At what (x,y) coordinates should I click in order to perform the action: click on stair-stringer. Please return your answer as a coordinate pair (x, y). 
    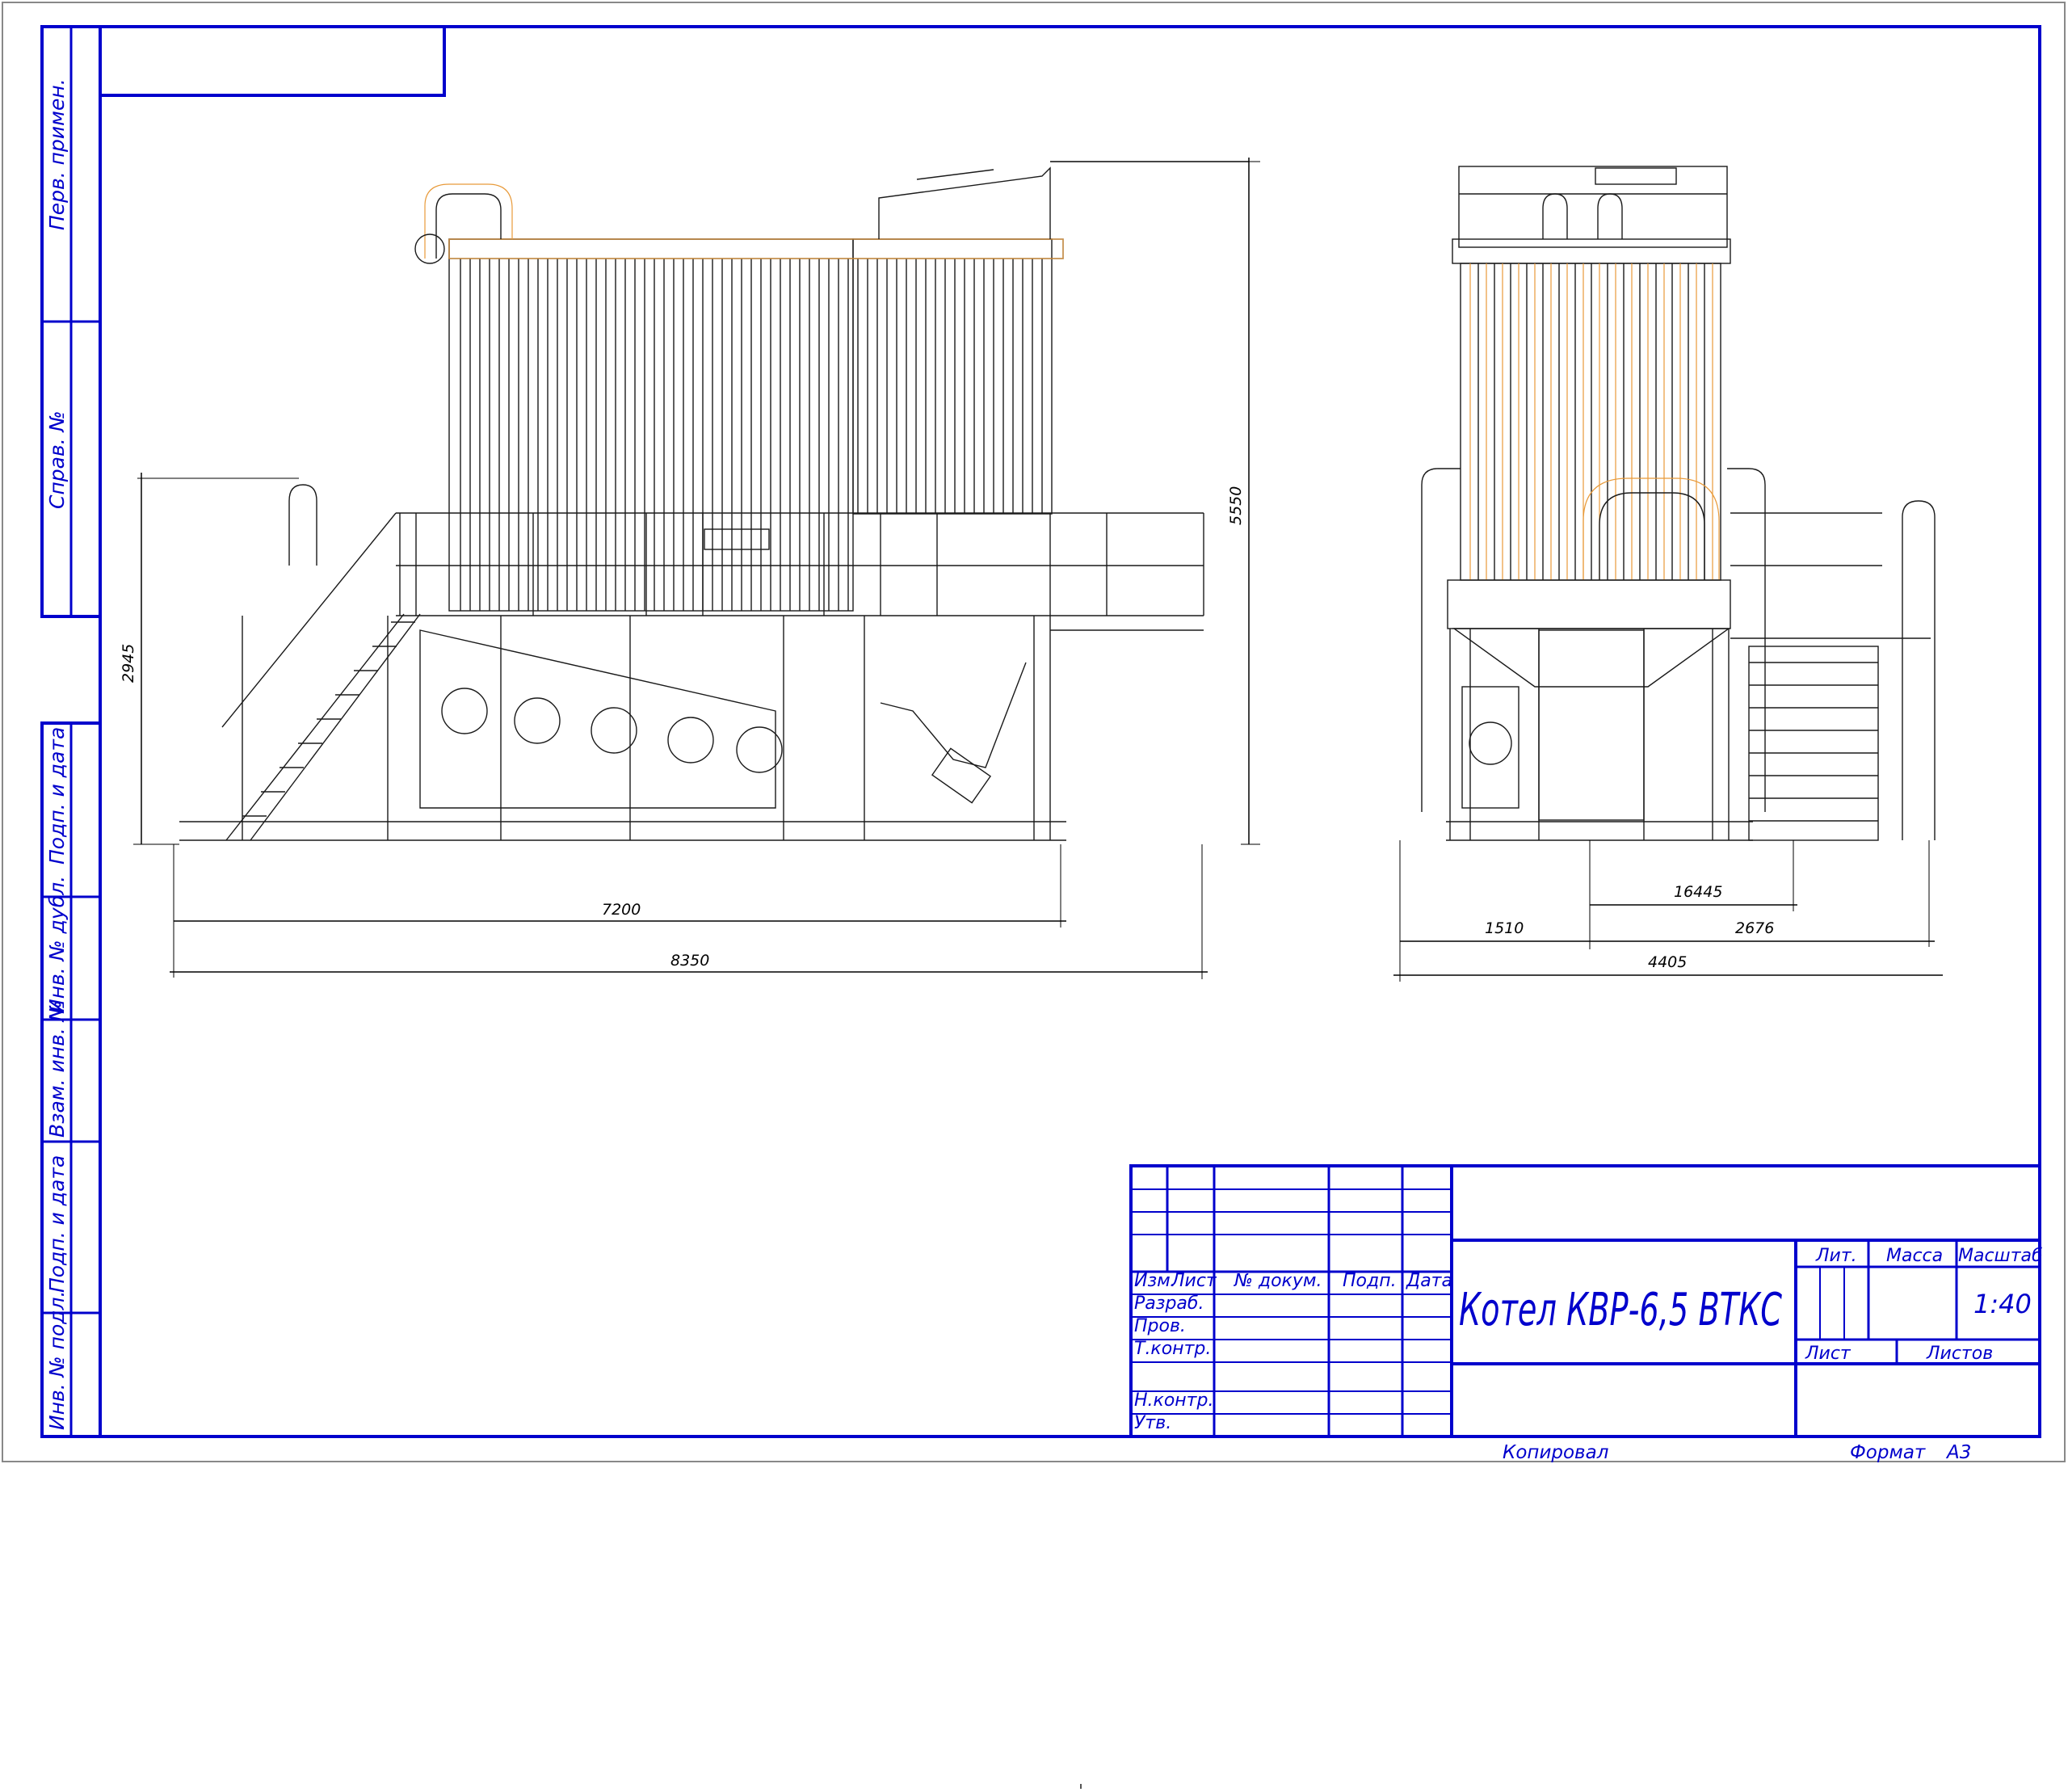
    Looking at the image, I should click on (315, 727).